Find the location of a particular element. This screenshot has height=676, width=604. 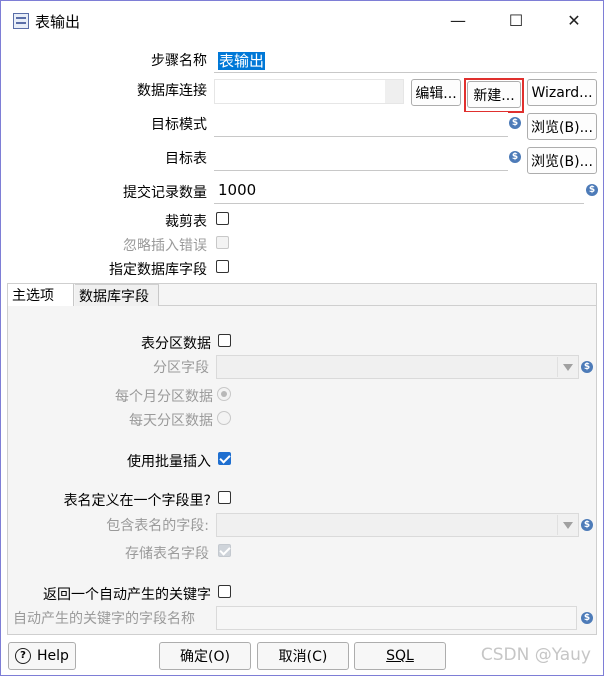

target-schema-input is located at coordinates (361, 124).